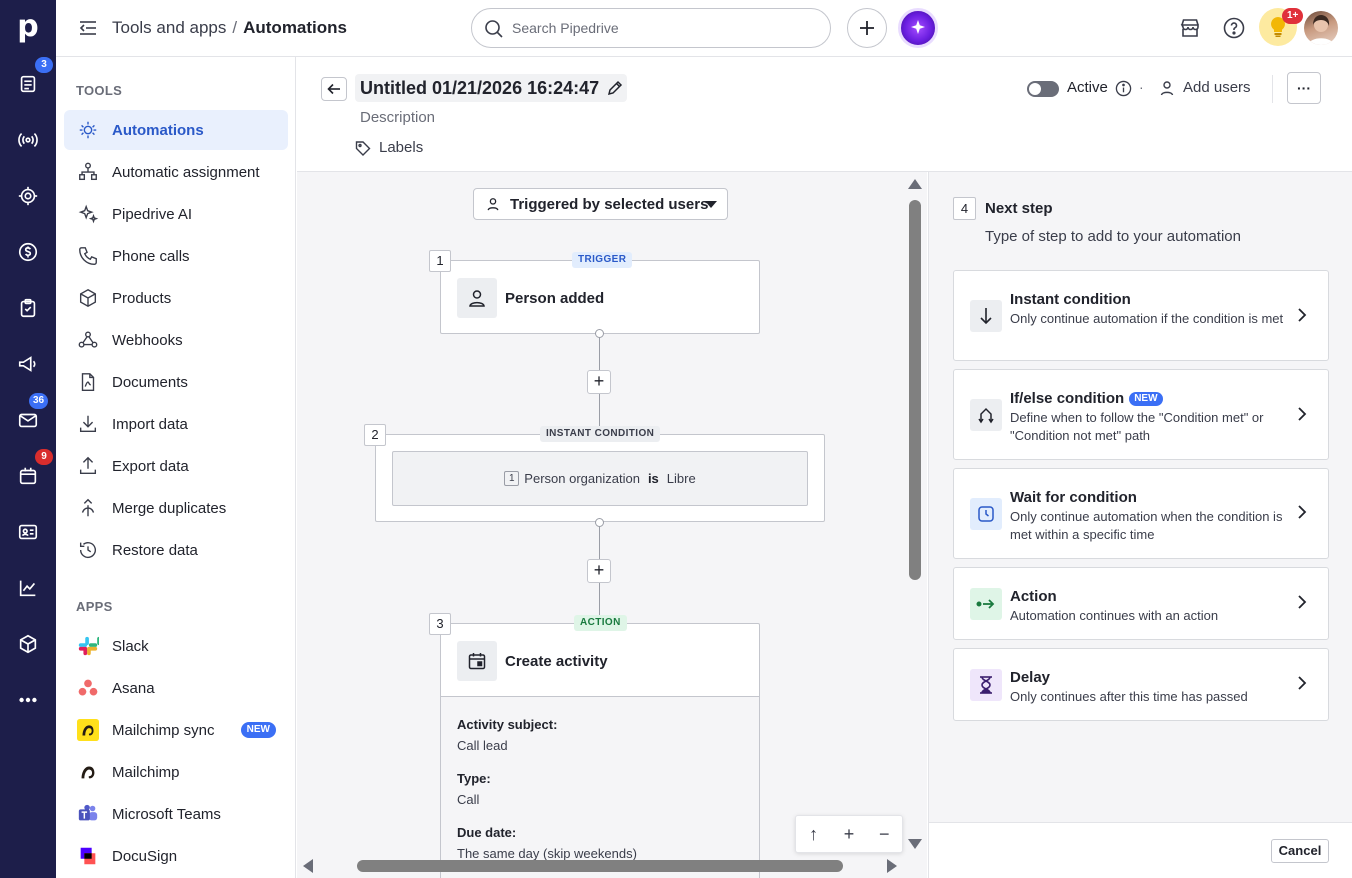 This screenshot has width=1352, height=878. I want to click on option-description: Automation continues with an action, so click(1114, 615).